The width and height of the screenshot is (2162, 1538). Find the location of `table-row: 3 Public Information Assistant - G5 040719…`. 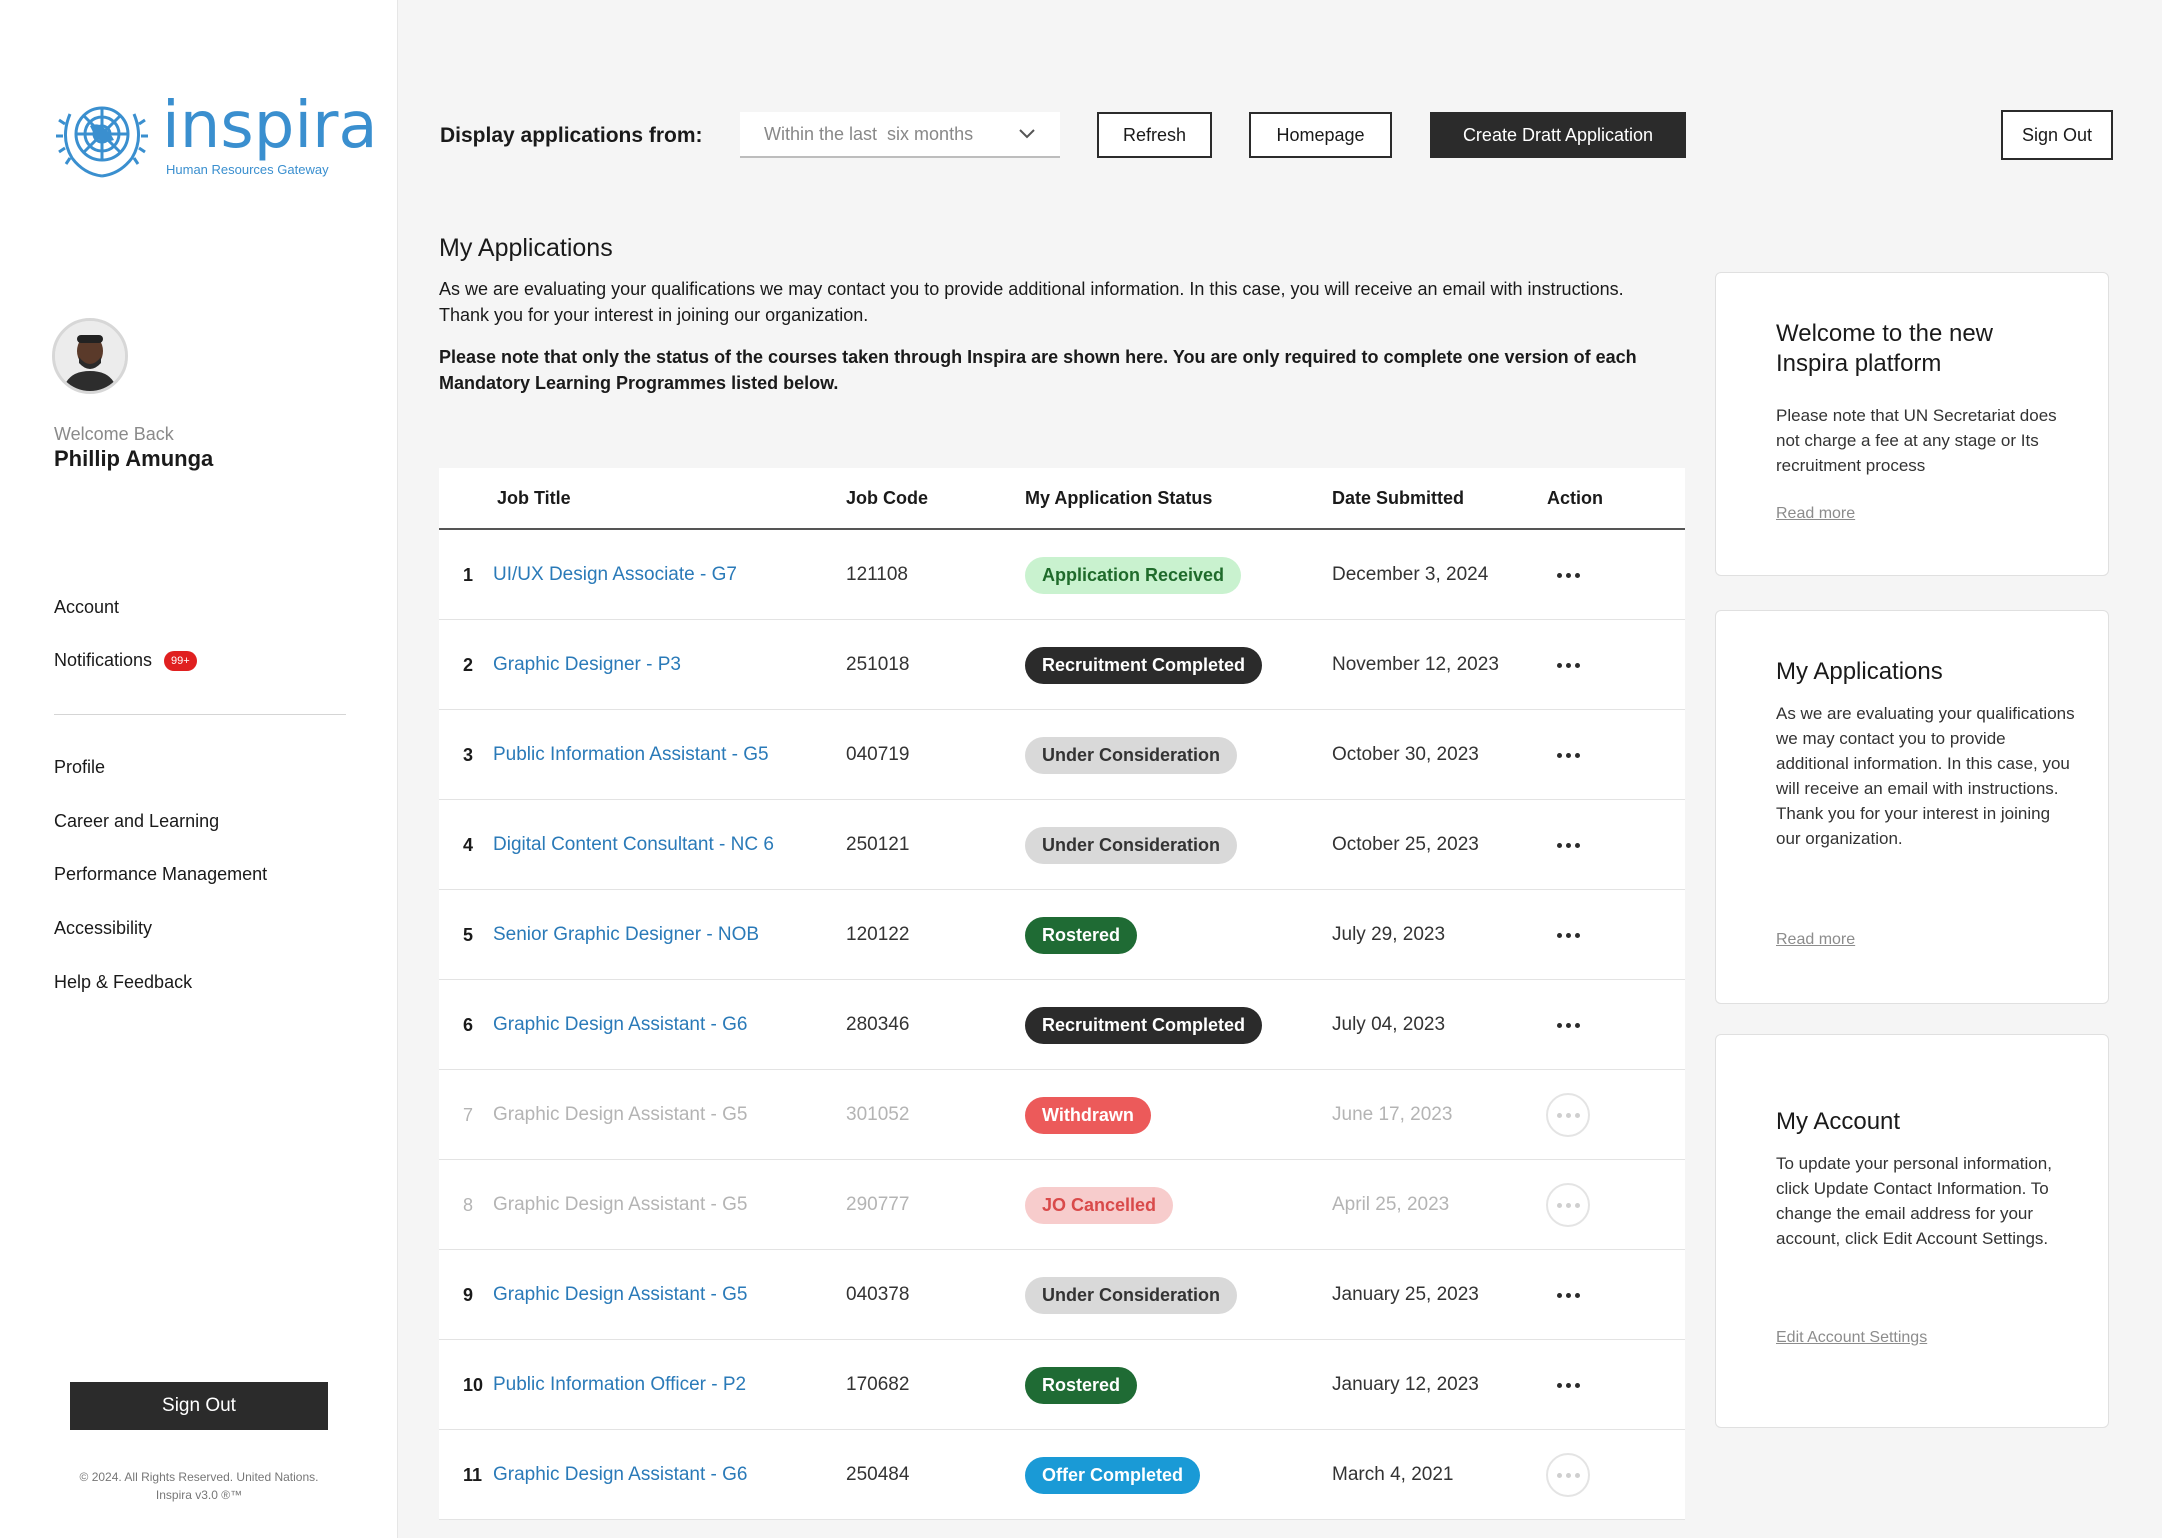

table-row: 3 Public Information Assistant - G5 040719… is located at coordinates (1062, 755).